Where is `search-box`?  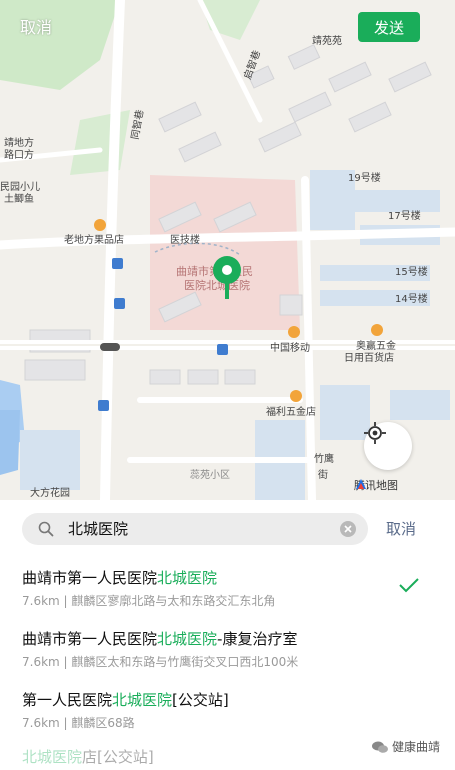
search-box is located at coordinates (195, 529).